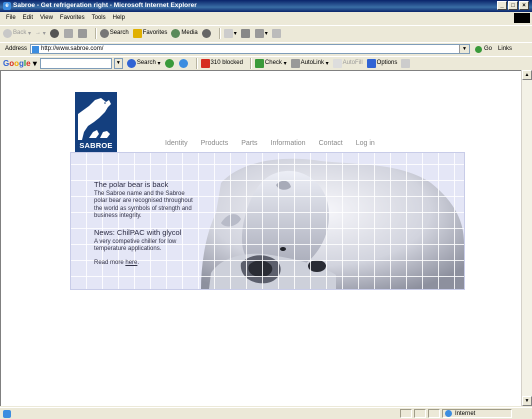 Image resolution: width=532 pixels, height=419 pixels. I want to click on spell-check-button: Check ▾, so click(270, 63).